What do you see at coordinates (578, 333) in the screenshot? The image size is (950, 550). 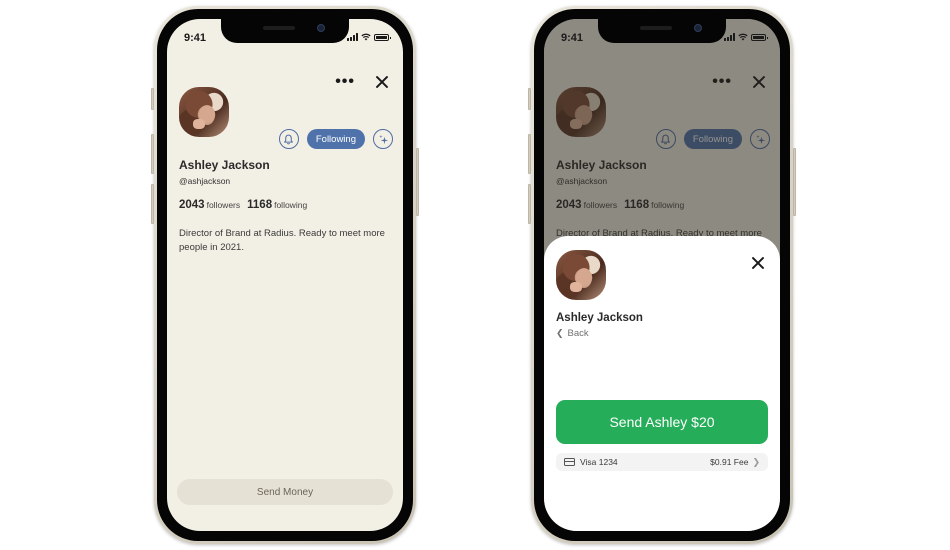 I see `back-label: Back` at bounding box center [578, 333].